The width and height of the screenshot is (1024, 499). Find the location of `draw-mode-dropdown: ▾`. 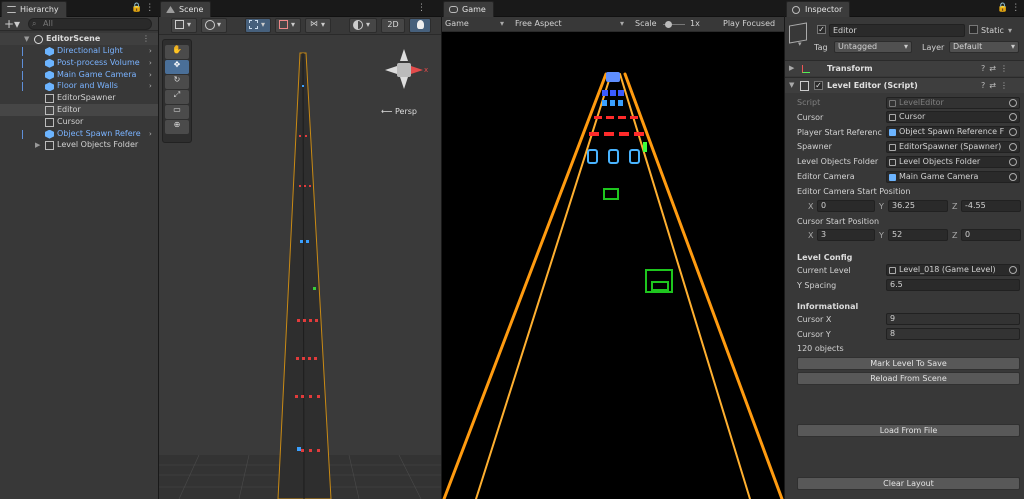

draw-mode-dropdown: ▾ is located at coordinates (184, 25).